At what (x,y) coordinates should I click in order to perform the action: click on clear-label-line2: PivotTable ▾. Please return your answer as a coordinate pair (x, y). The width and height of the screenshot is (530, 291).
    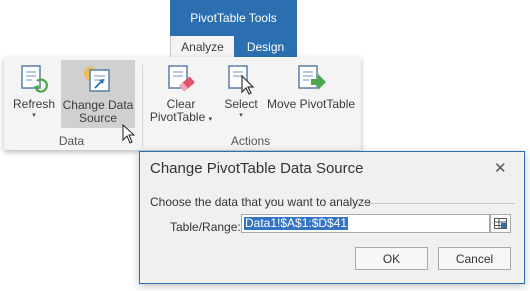
    Looking at the image, I should click on (181, 118).